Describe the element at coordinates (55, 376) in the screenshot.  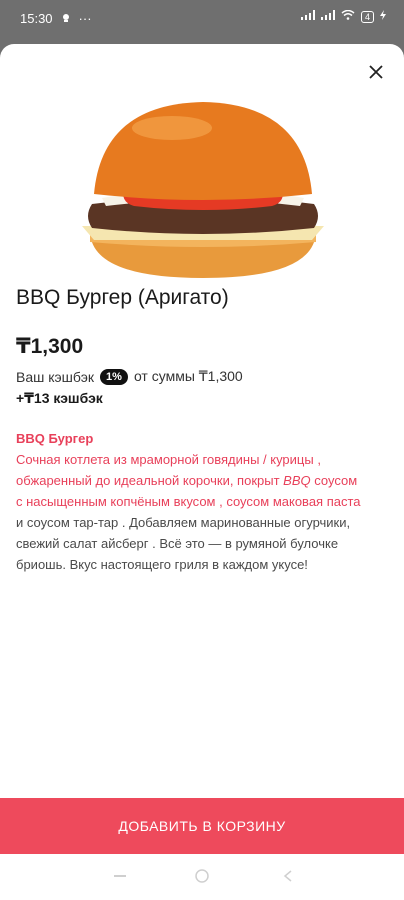
I see `cashback-label: Ваш кэшбэк` at that location.